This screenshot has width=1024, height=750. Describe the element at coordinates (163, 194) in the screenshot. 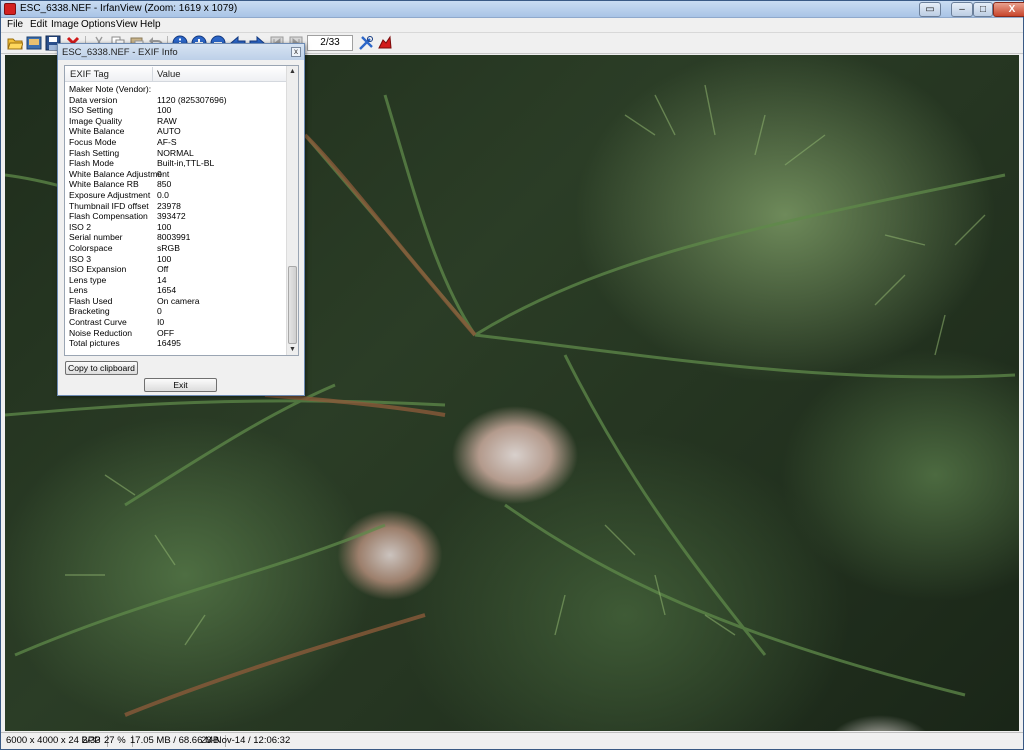

I see `exif-value-cell: 0.0` at that location.